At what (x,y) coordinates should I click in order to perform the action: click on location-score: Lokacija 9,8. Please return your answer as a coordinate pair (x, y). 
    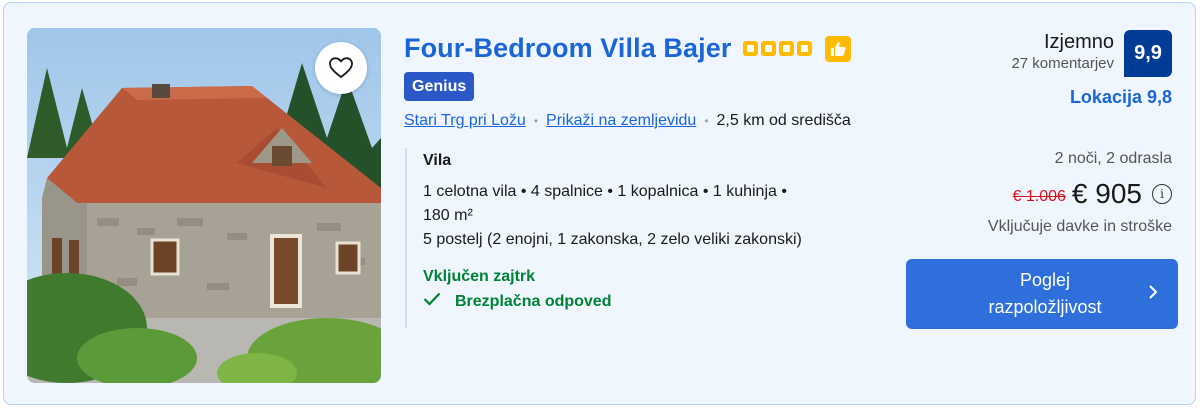
    Looking at the image, I should click on (1120, 97).